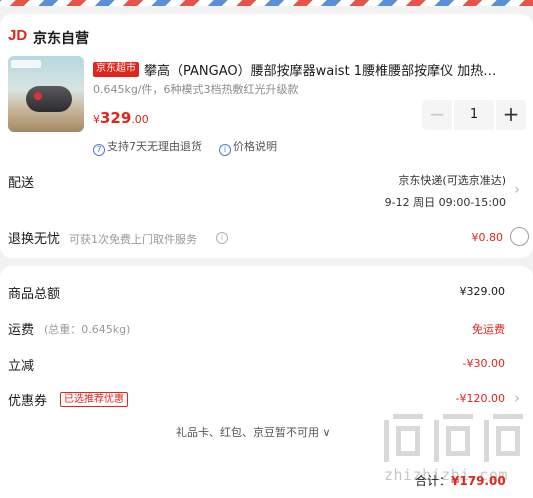  I want to click on product-image, so click(46, 94).